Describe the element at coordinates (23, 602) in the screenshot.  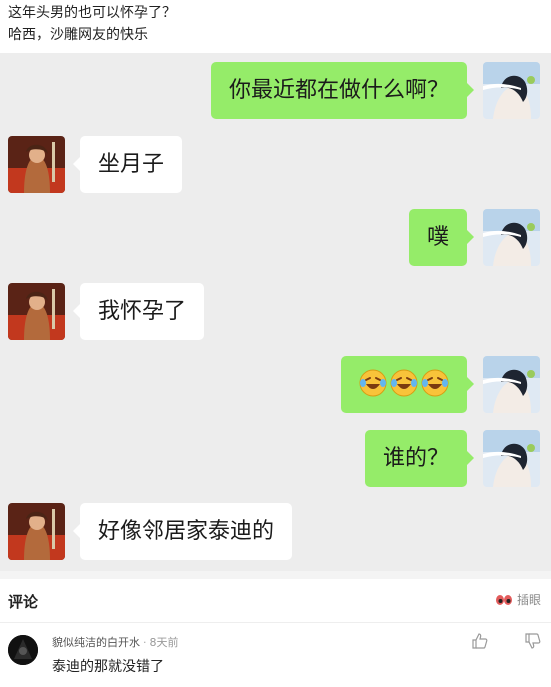
I see `comments-title: 评论` at that location.